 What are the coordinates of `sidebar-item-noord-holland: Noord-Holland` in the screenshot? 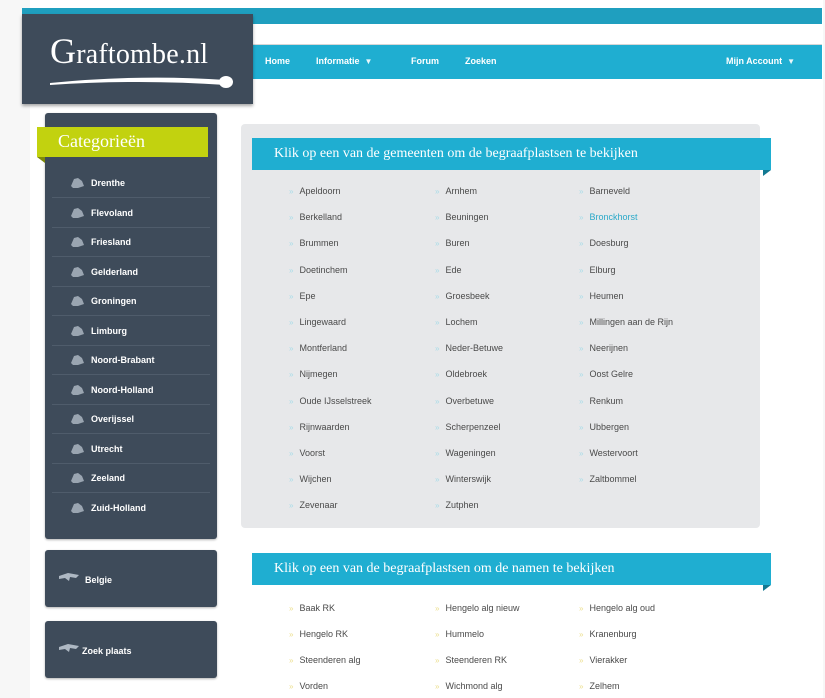 It's located at (131, 390).